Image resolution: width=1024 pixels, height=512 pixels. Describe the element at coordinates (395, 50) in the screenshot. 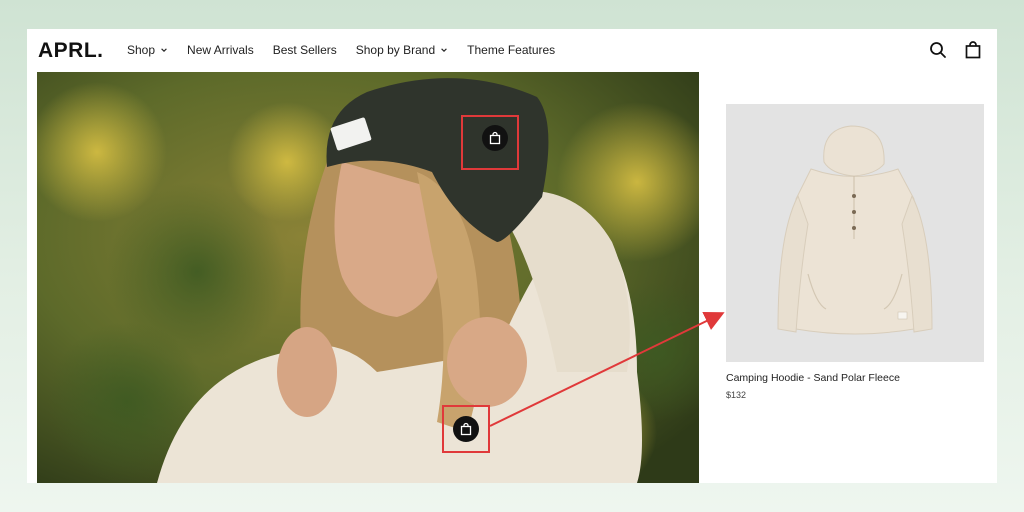

I see `nav-item-label: Shop by Brand` at that location.